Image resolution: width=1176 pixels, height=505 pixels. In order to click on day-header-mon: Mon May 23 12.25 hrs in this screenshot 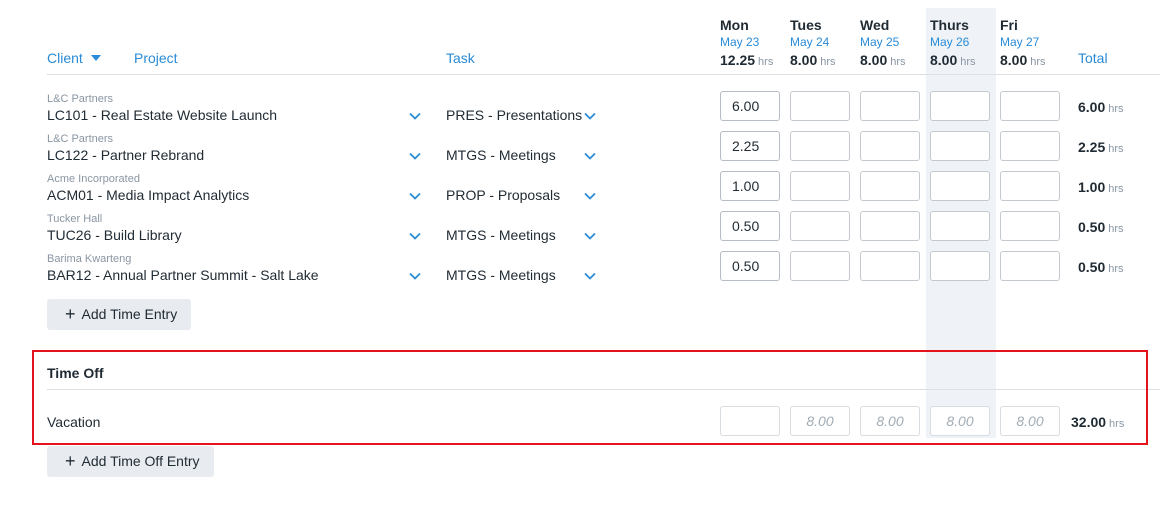, I will do `click(756, 44)`.